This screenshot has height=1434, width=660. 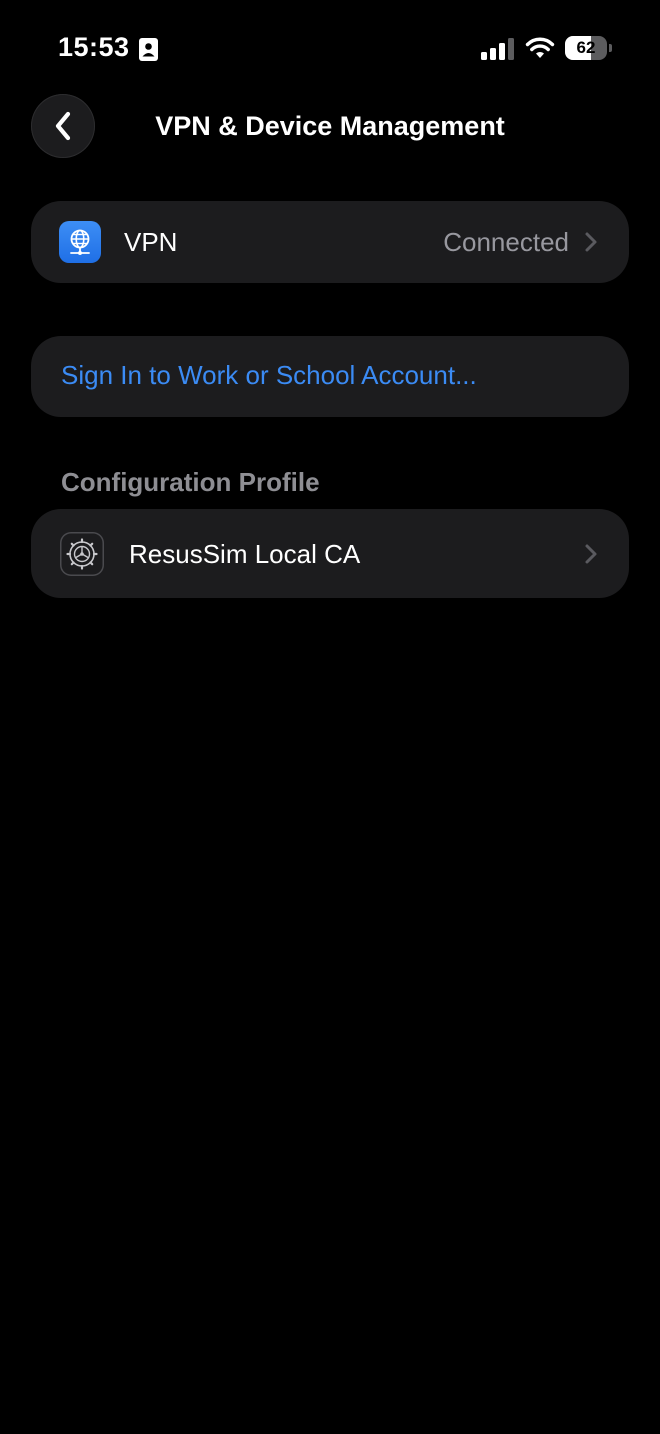 What do you see at coordinates (497, 49) in the screenshot?
I see `cellular-signal-icon` at bounding box center [497, 49].